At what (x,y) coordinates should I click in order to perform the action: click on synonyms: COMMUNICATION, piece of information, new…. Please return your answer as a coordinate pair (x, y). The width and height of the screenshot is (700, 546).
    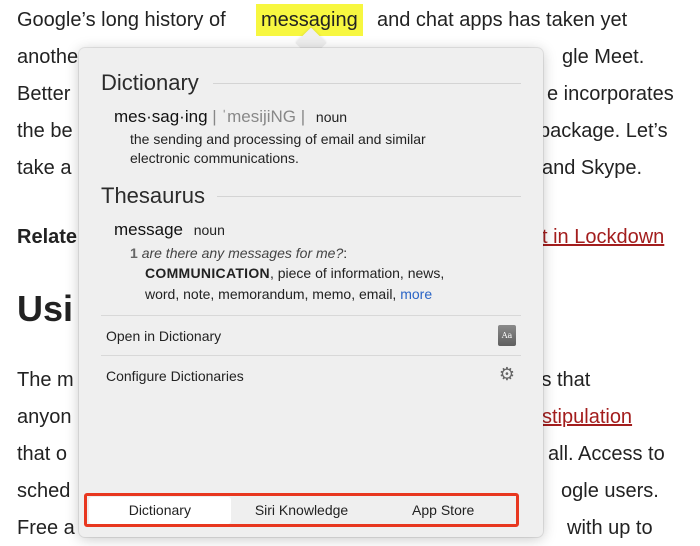
    Looking at the image, I should click on (295, 283).